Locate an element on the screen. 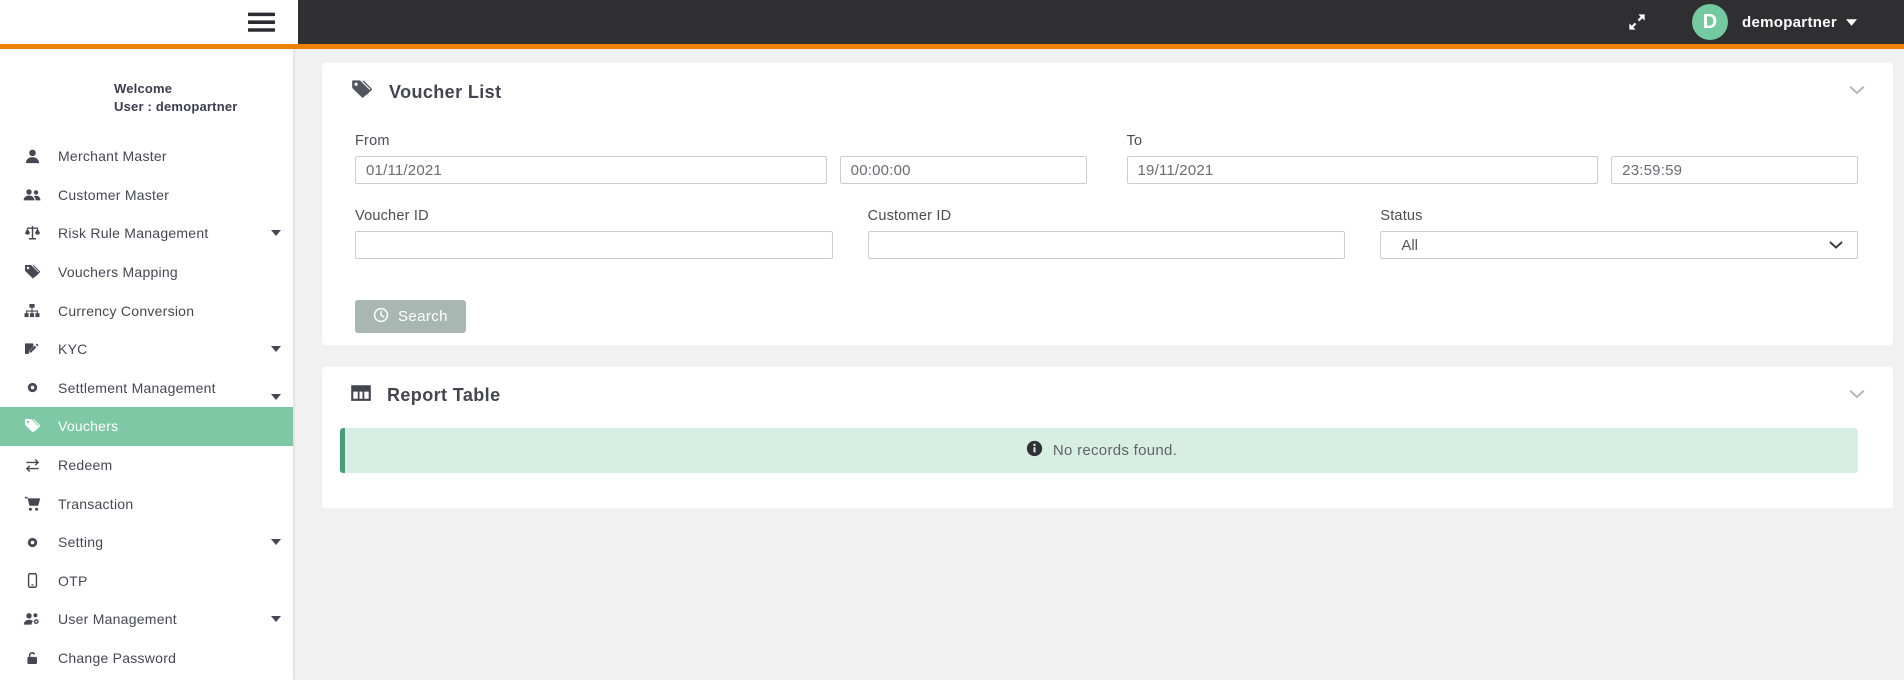  sidebar-item-risk-rule-management: Risk Rule Management is located at coordinates (146, 233).